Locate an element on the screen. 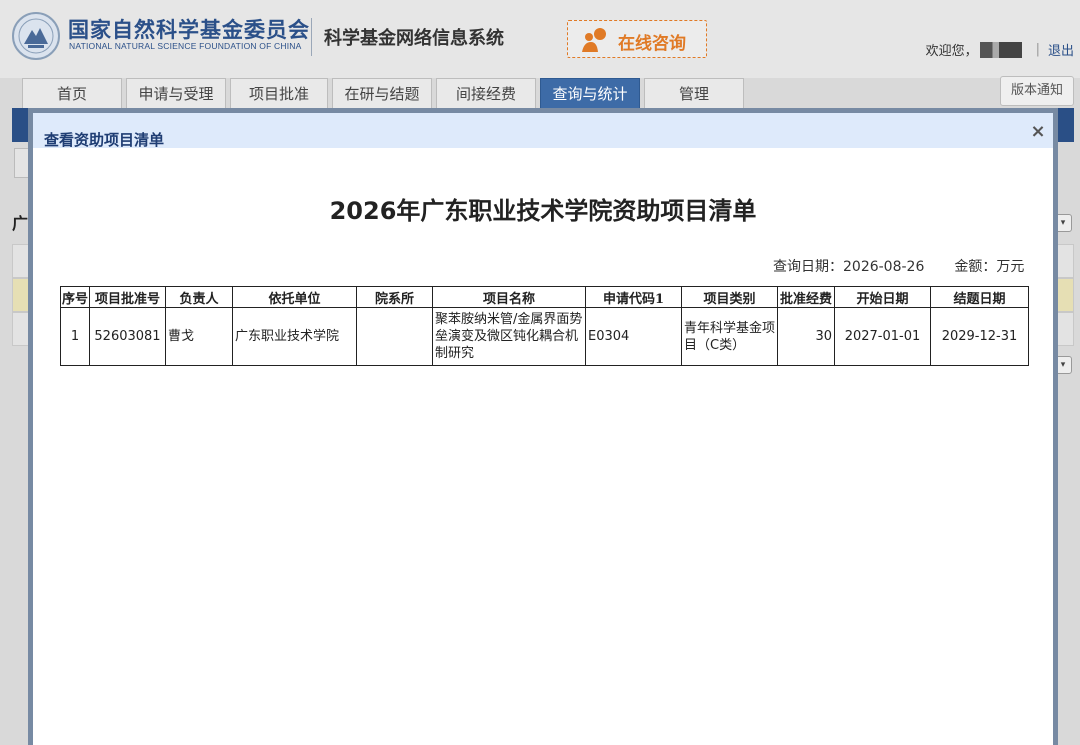 Image resolution: width=1080 pixels, height=745 pixels. cell-institution: 广东职业技术学院 is located at coordinates (294, 336).